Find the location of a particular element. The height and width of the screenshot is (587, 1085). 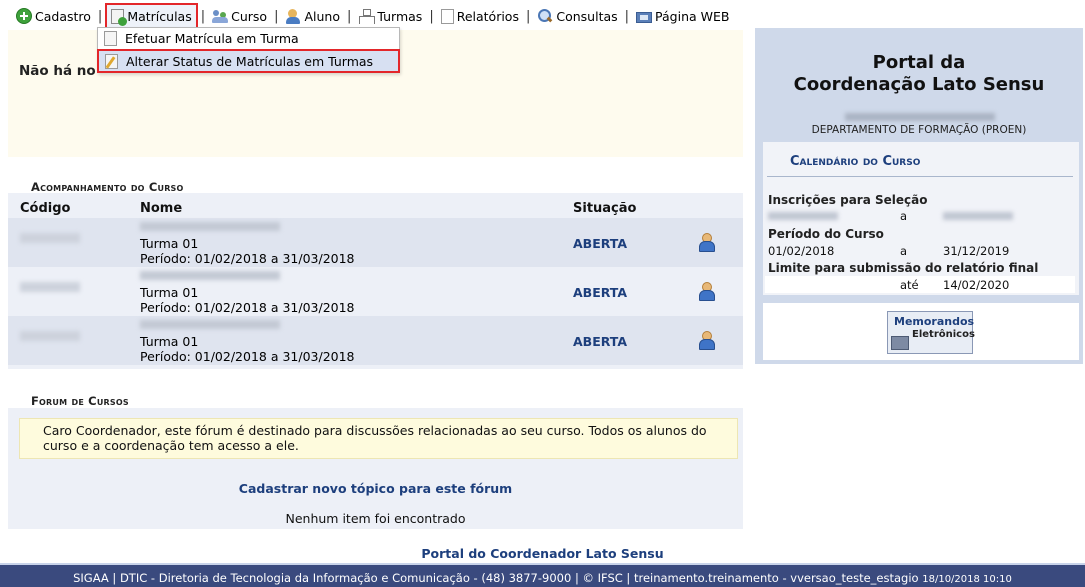

limite-separator: até is located at coordinates (909, 285).